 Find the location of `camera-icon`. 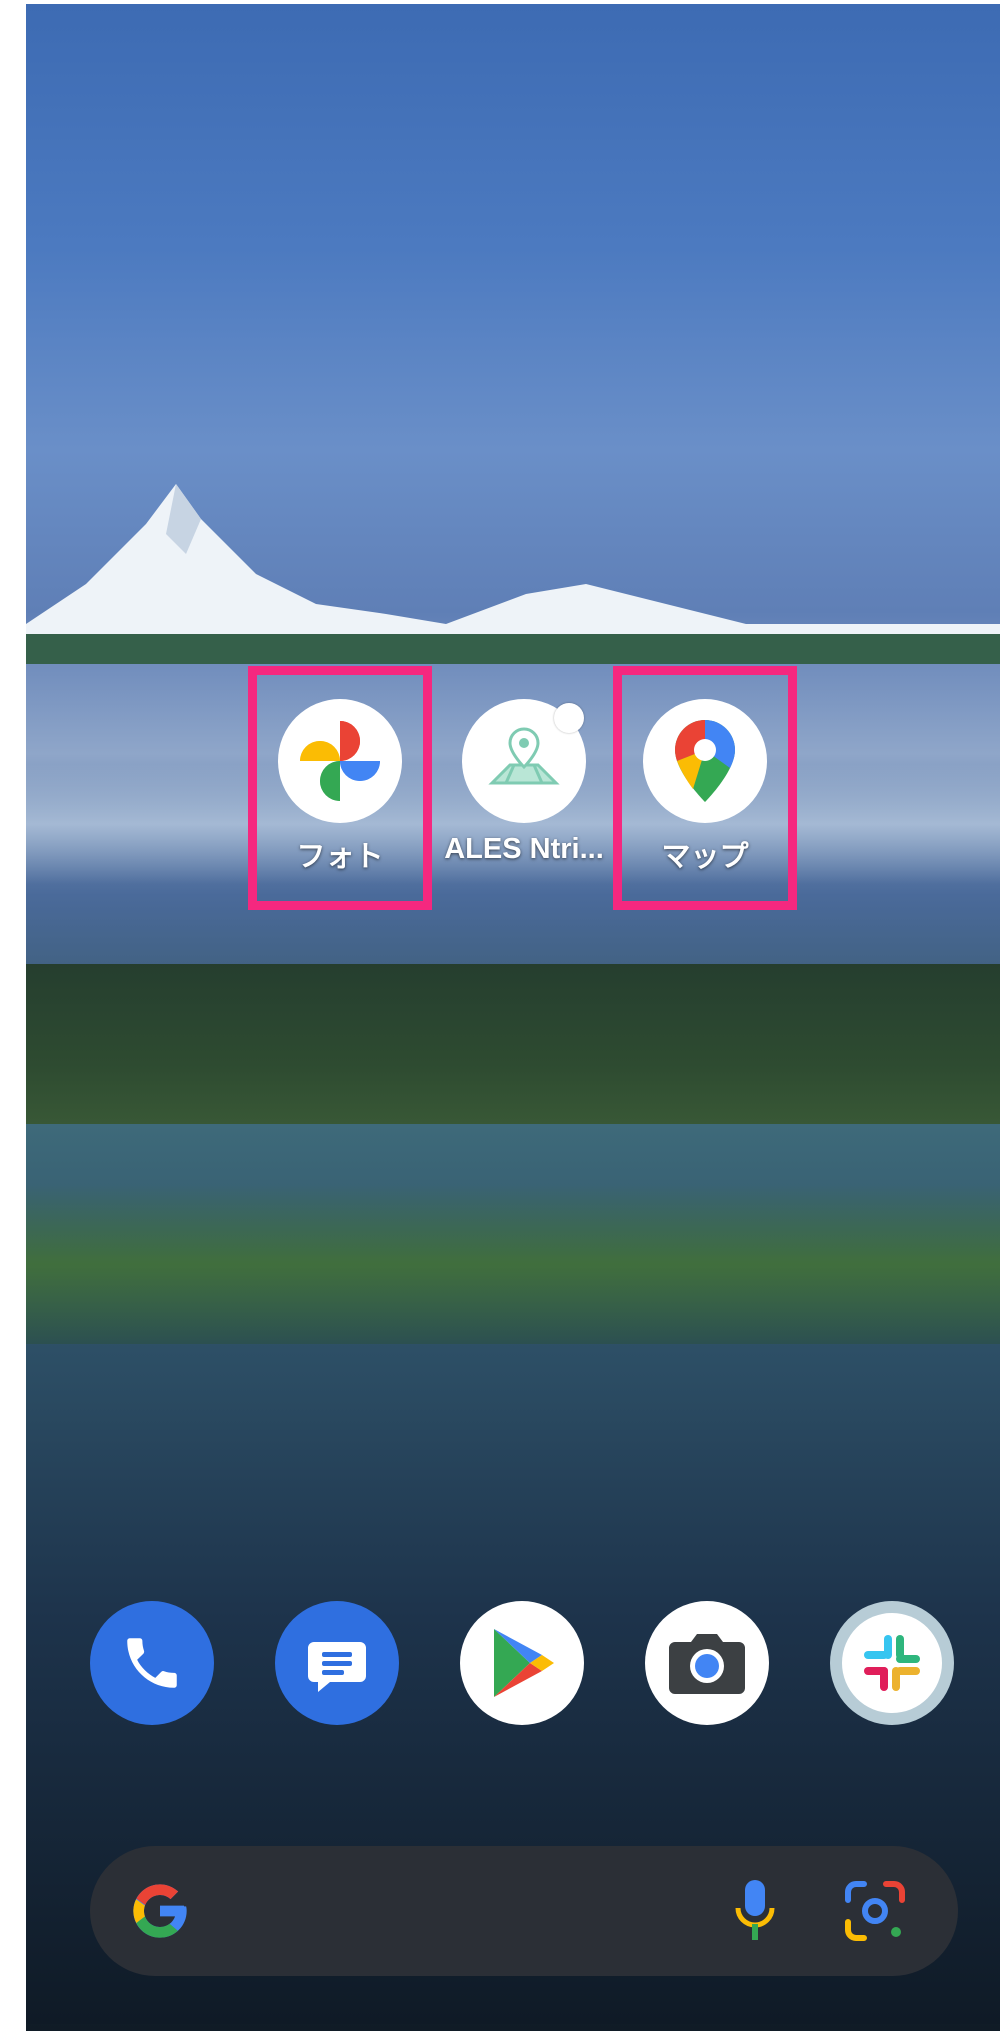

camera-icon is located at coordinates (707, 1664).